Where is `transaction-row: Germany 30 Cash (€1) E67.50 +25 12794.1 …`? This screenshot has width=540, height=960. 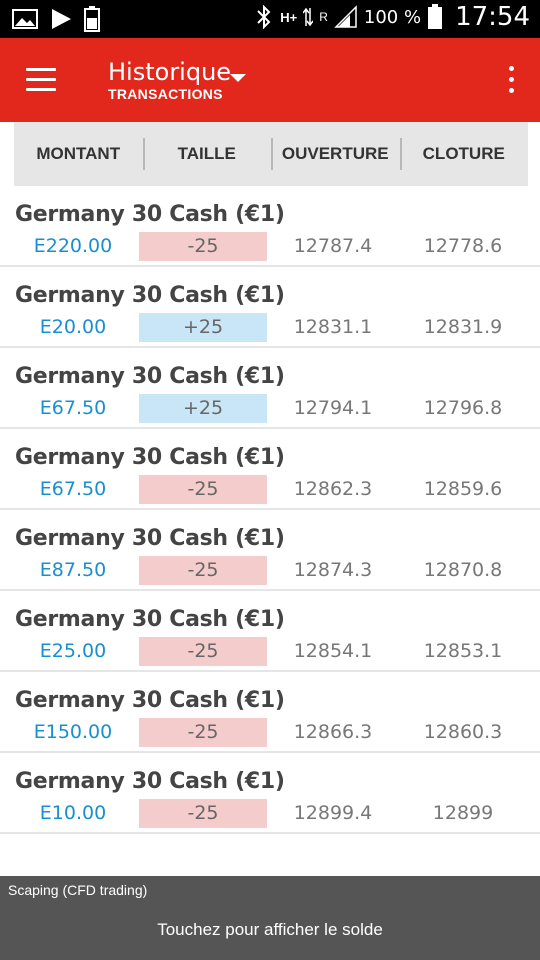 transaction-row: Germany 30 Cash (€1) E67.50 +25 12794.1 … is located at coordinates (270, 388).